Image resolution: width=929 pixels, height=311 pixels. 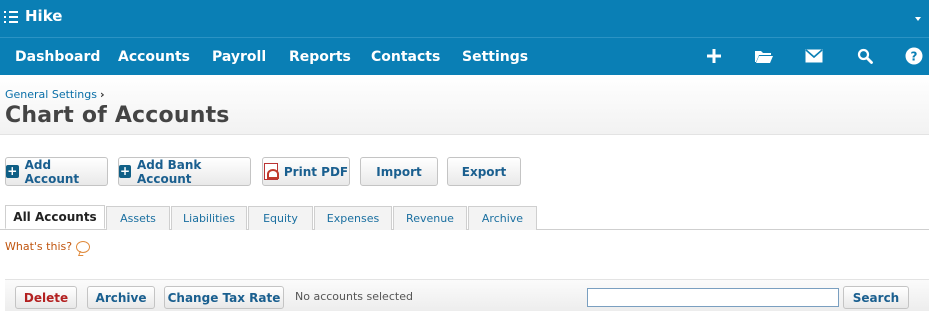 I want to click on nav-accounts: Accounts, so click(x=154, y=57).